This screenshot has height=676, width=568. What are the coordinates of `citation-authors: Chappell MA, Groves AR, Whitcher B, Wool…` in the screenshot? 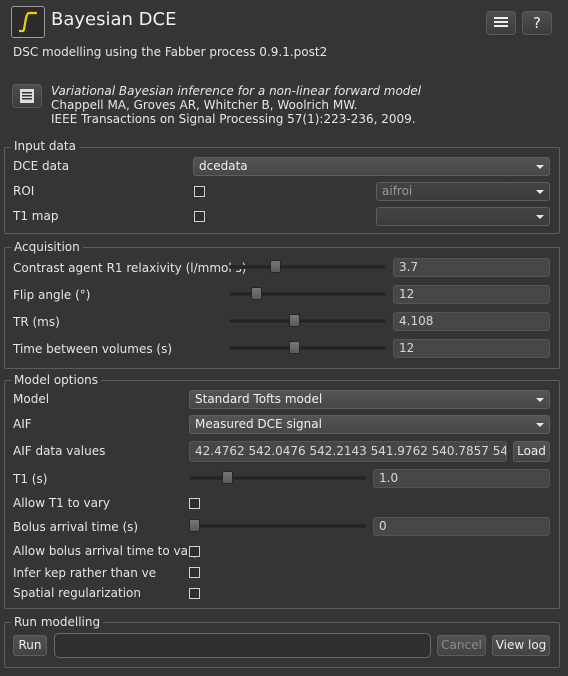 It's located at (204, 105).